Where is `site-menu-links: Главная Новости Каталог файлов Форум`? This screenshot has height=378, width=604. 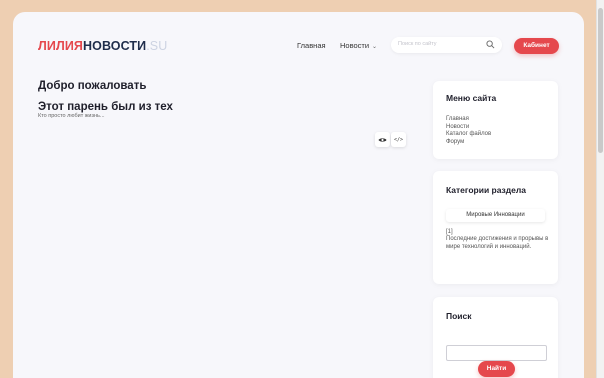
site-menu-links: Главная Новости Каталог файлов Форум is located at coordinates (468, 131).